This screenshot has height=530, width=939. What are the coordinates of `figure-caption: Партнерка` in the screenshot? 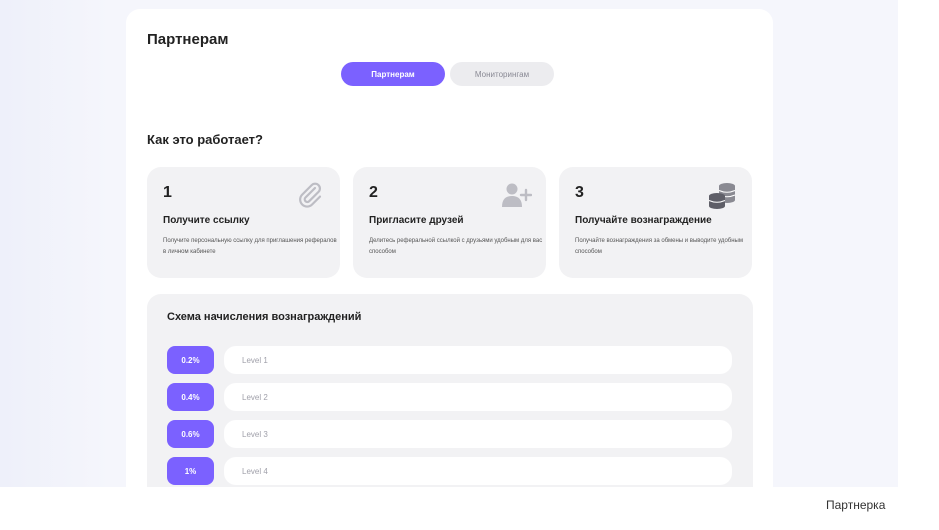 It's located at (856, 505).